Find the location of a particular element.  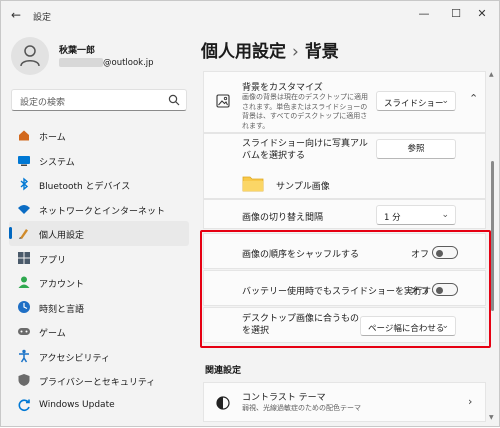

background-type-dropdown: スライドショー ⌄ is located at coordinates (416, 101).